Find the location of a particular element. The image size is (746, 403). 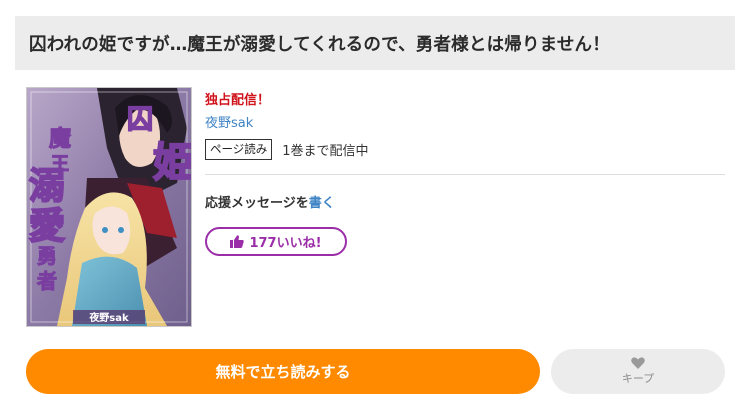

svg-text: 溺 is located at coordinates (47, 186).